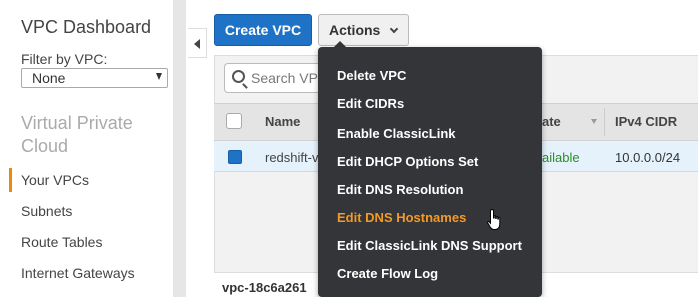  I want to click on caret-down-icon, so click(159, 76).